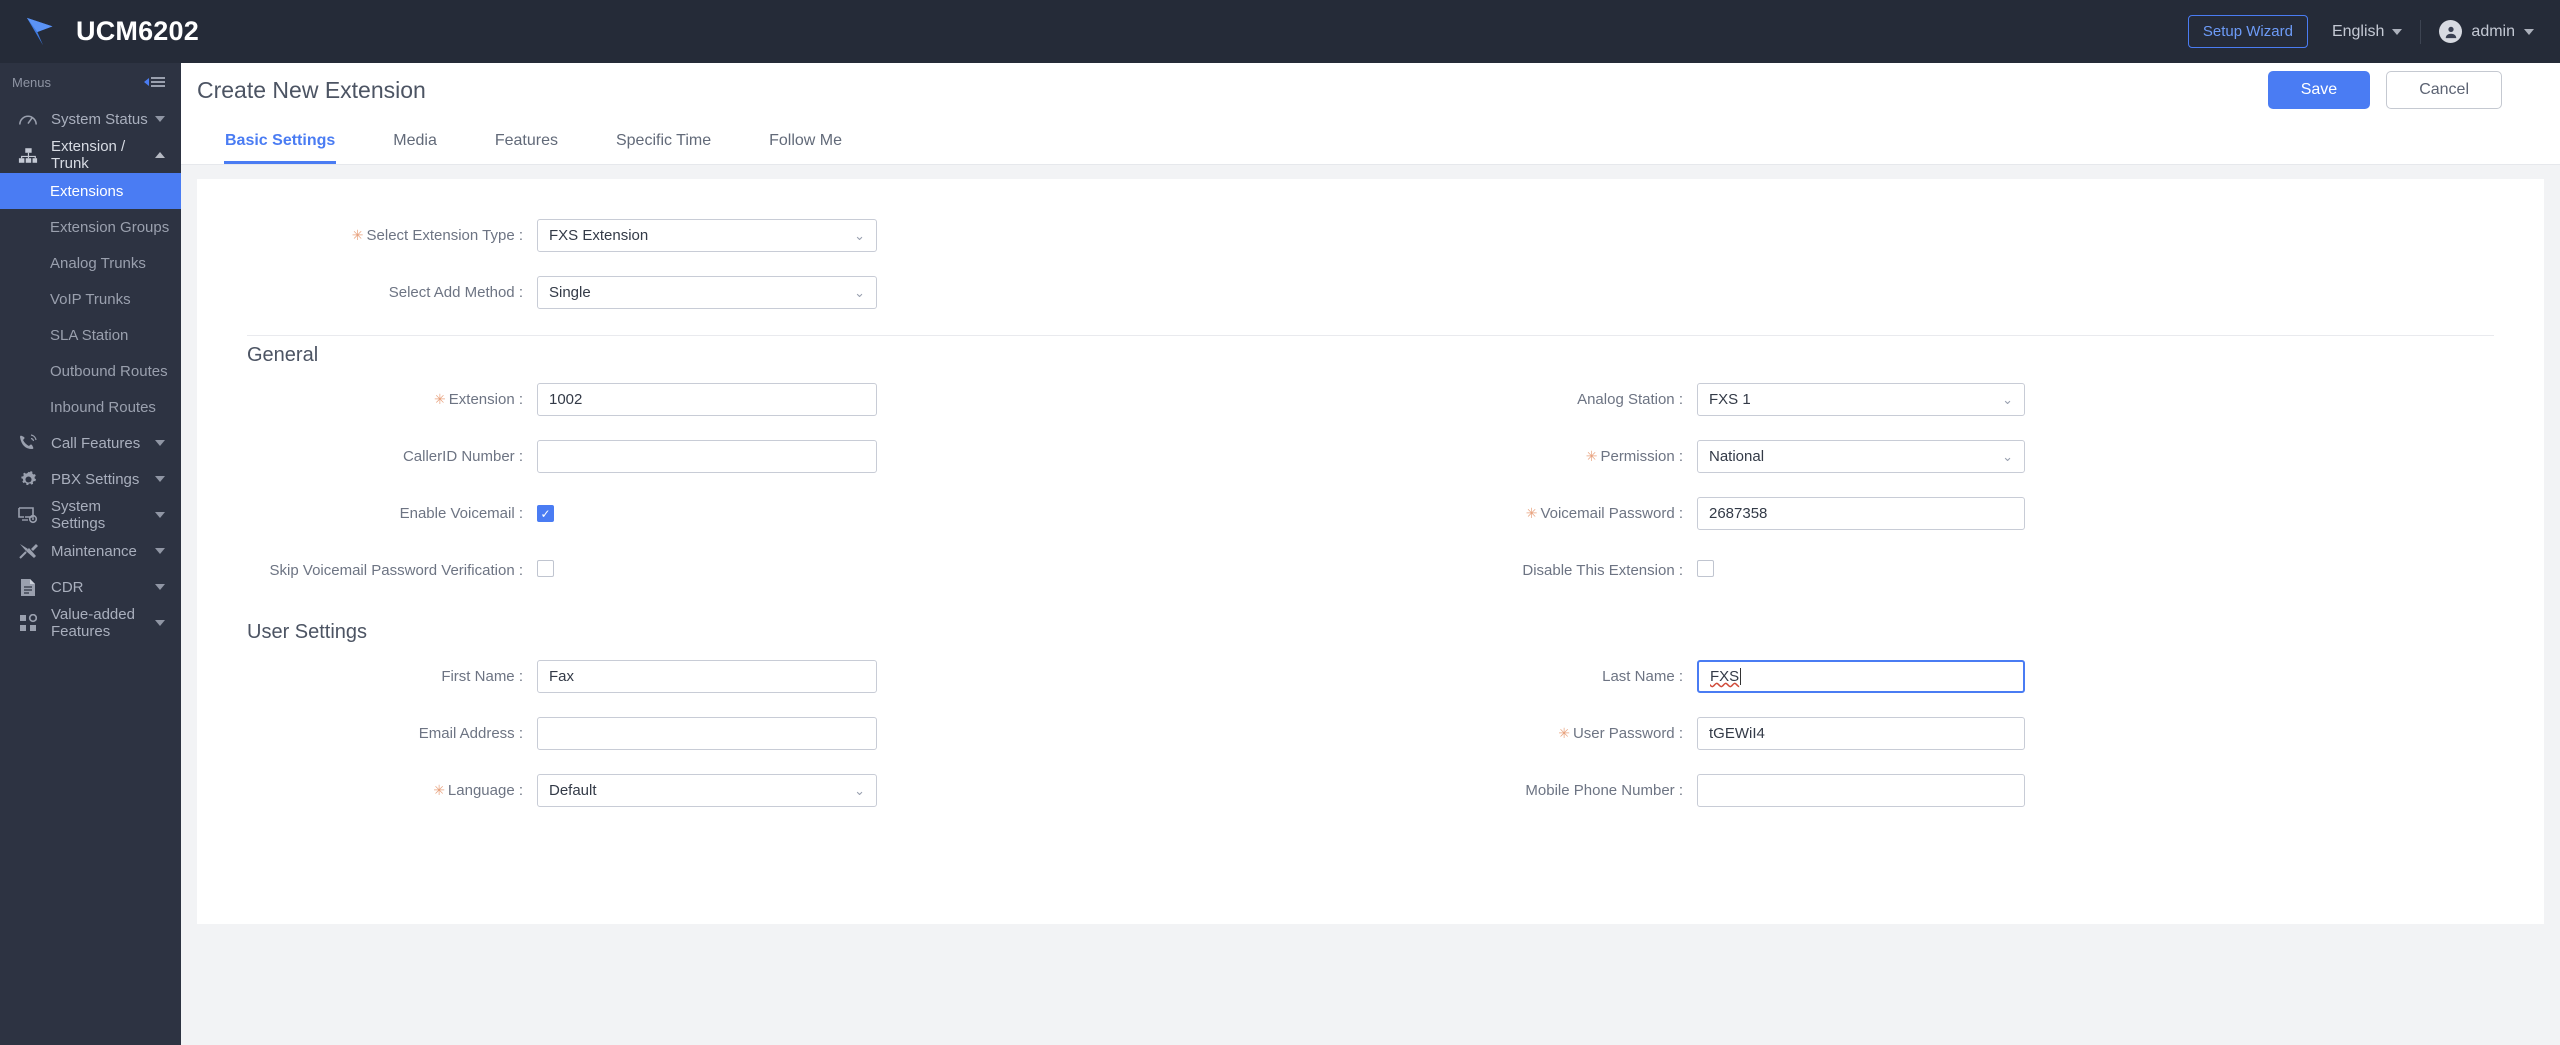  Describe the element at coordinates (1280, 31) in the screenshot. I see `top-bar: UCM6202 Setup Wizard English admin` at that location.